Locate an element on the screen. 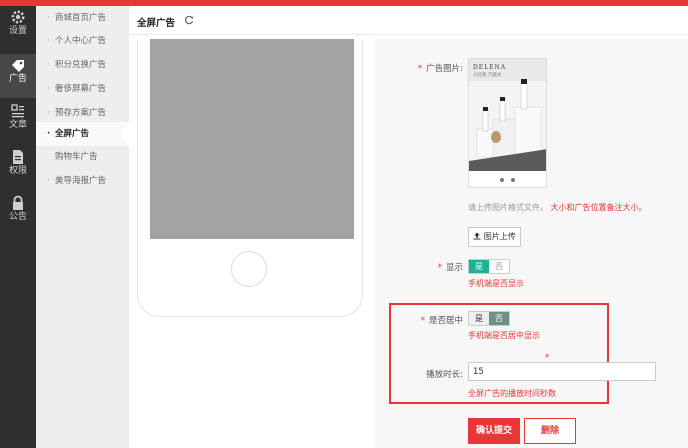 The height and width of the screenshot is (448, 688). submenu-item-cart-ad: 购物车广告 is located at coordinates (82, 157).